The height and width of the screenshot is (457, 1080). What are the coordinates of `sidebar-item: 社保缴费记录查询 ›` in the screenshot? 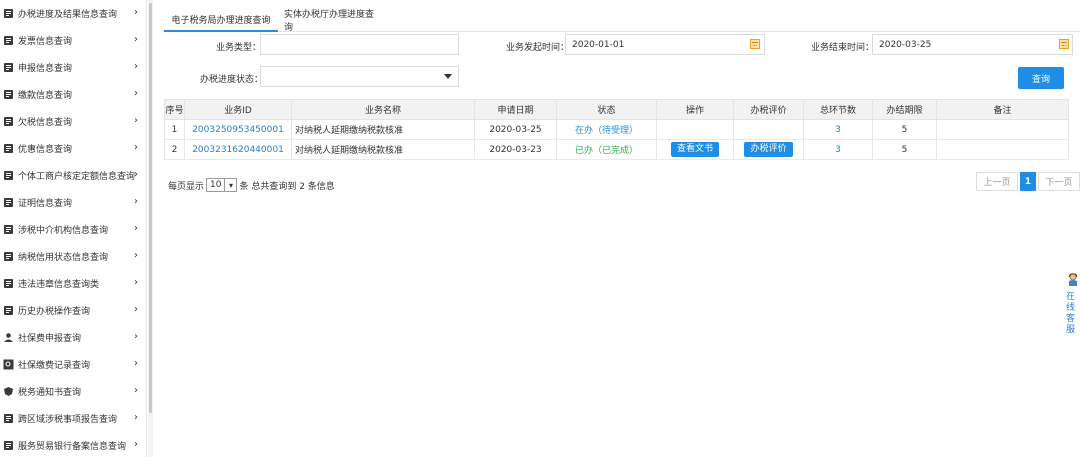 It's located at (73, 364).